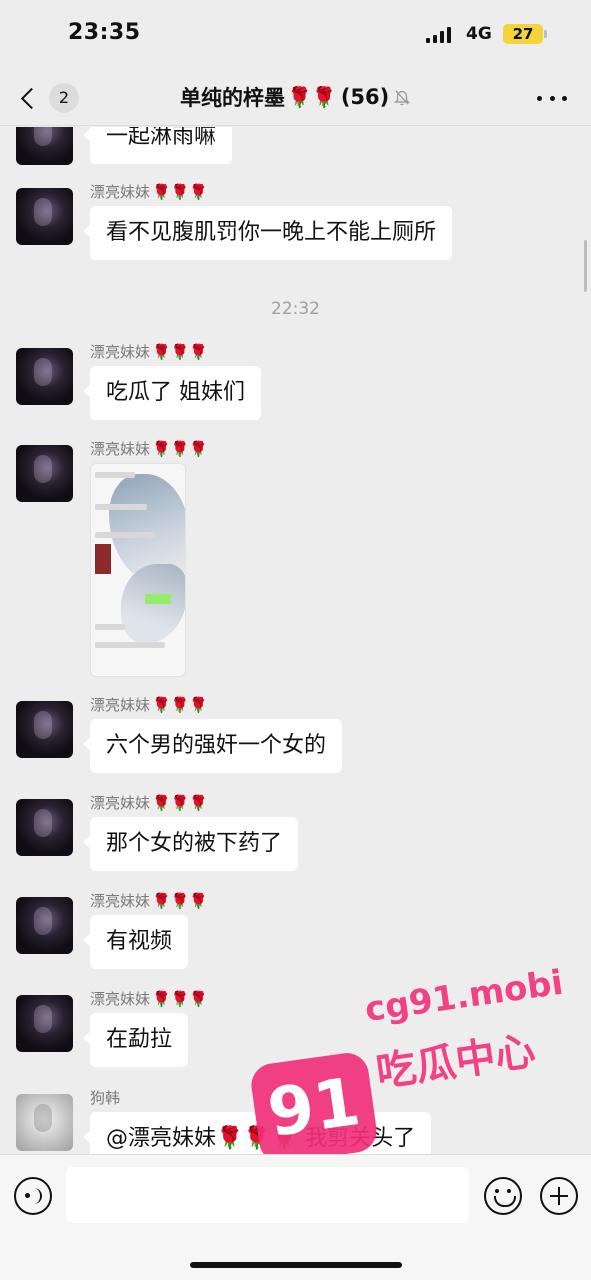  What do you see at coordinates (295, 309) in the screenshot?
I see `message-timestamp: 22:32` at bounding box center [295, 309].